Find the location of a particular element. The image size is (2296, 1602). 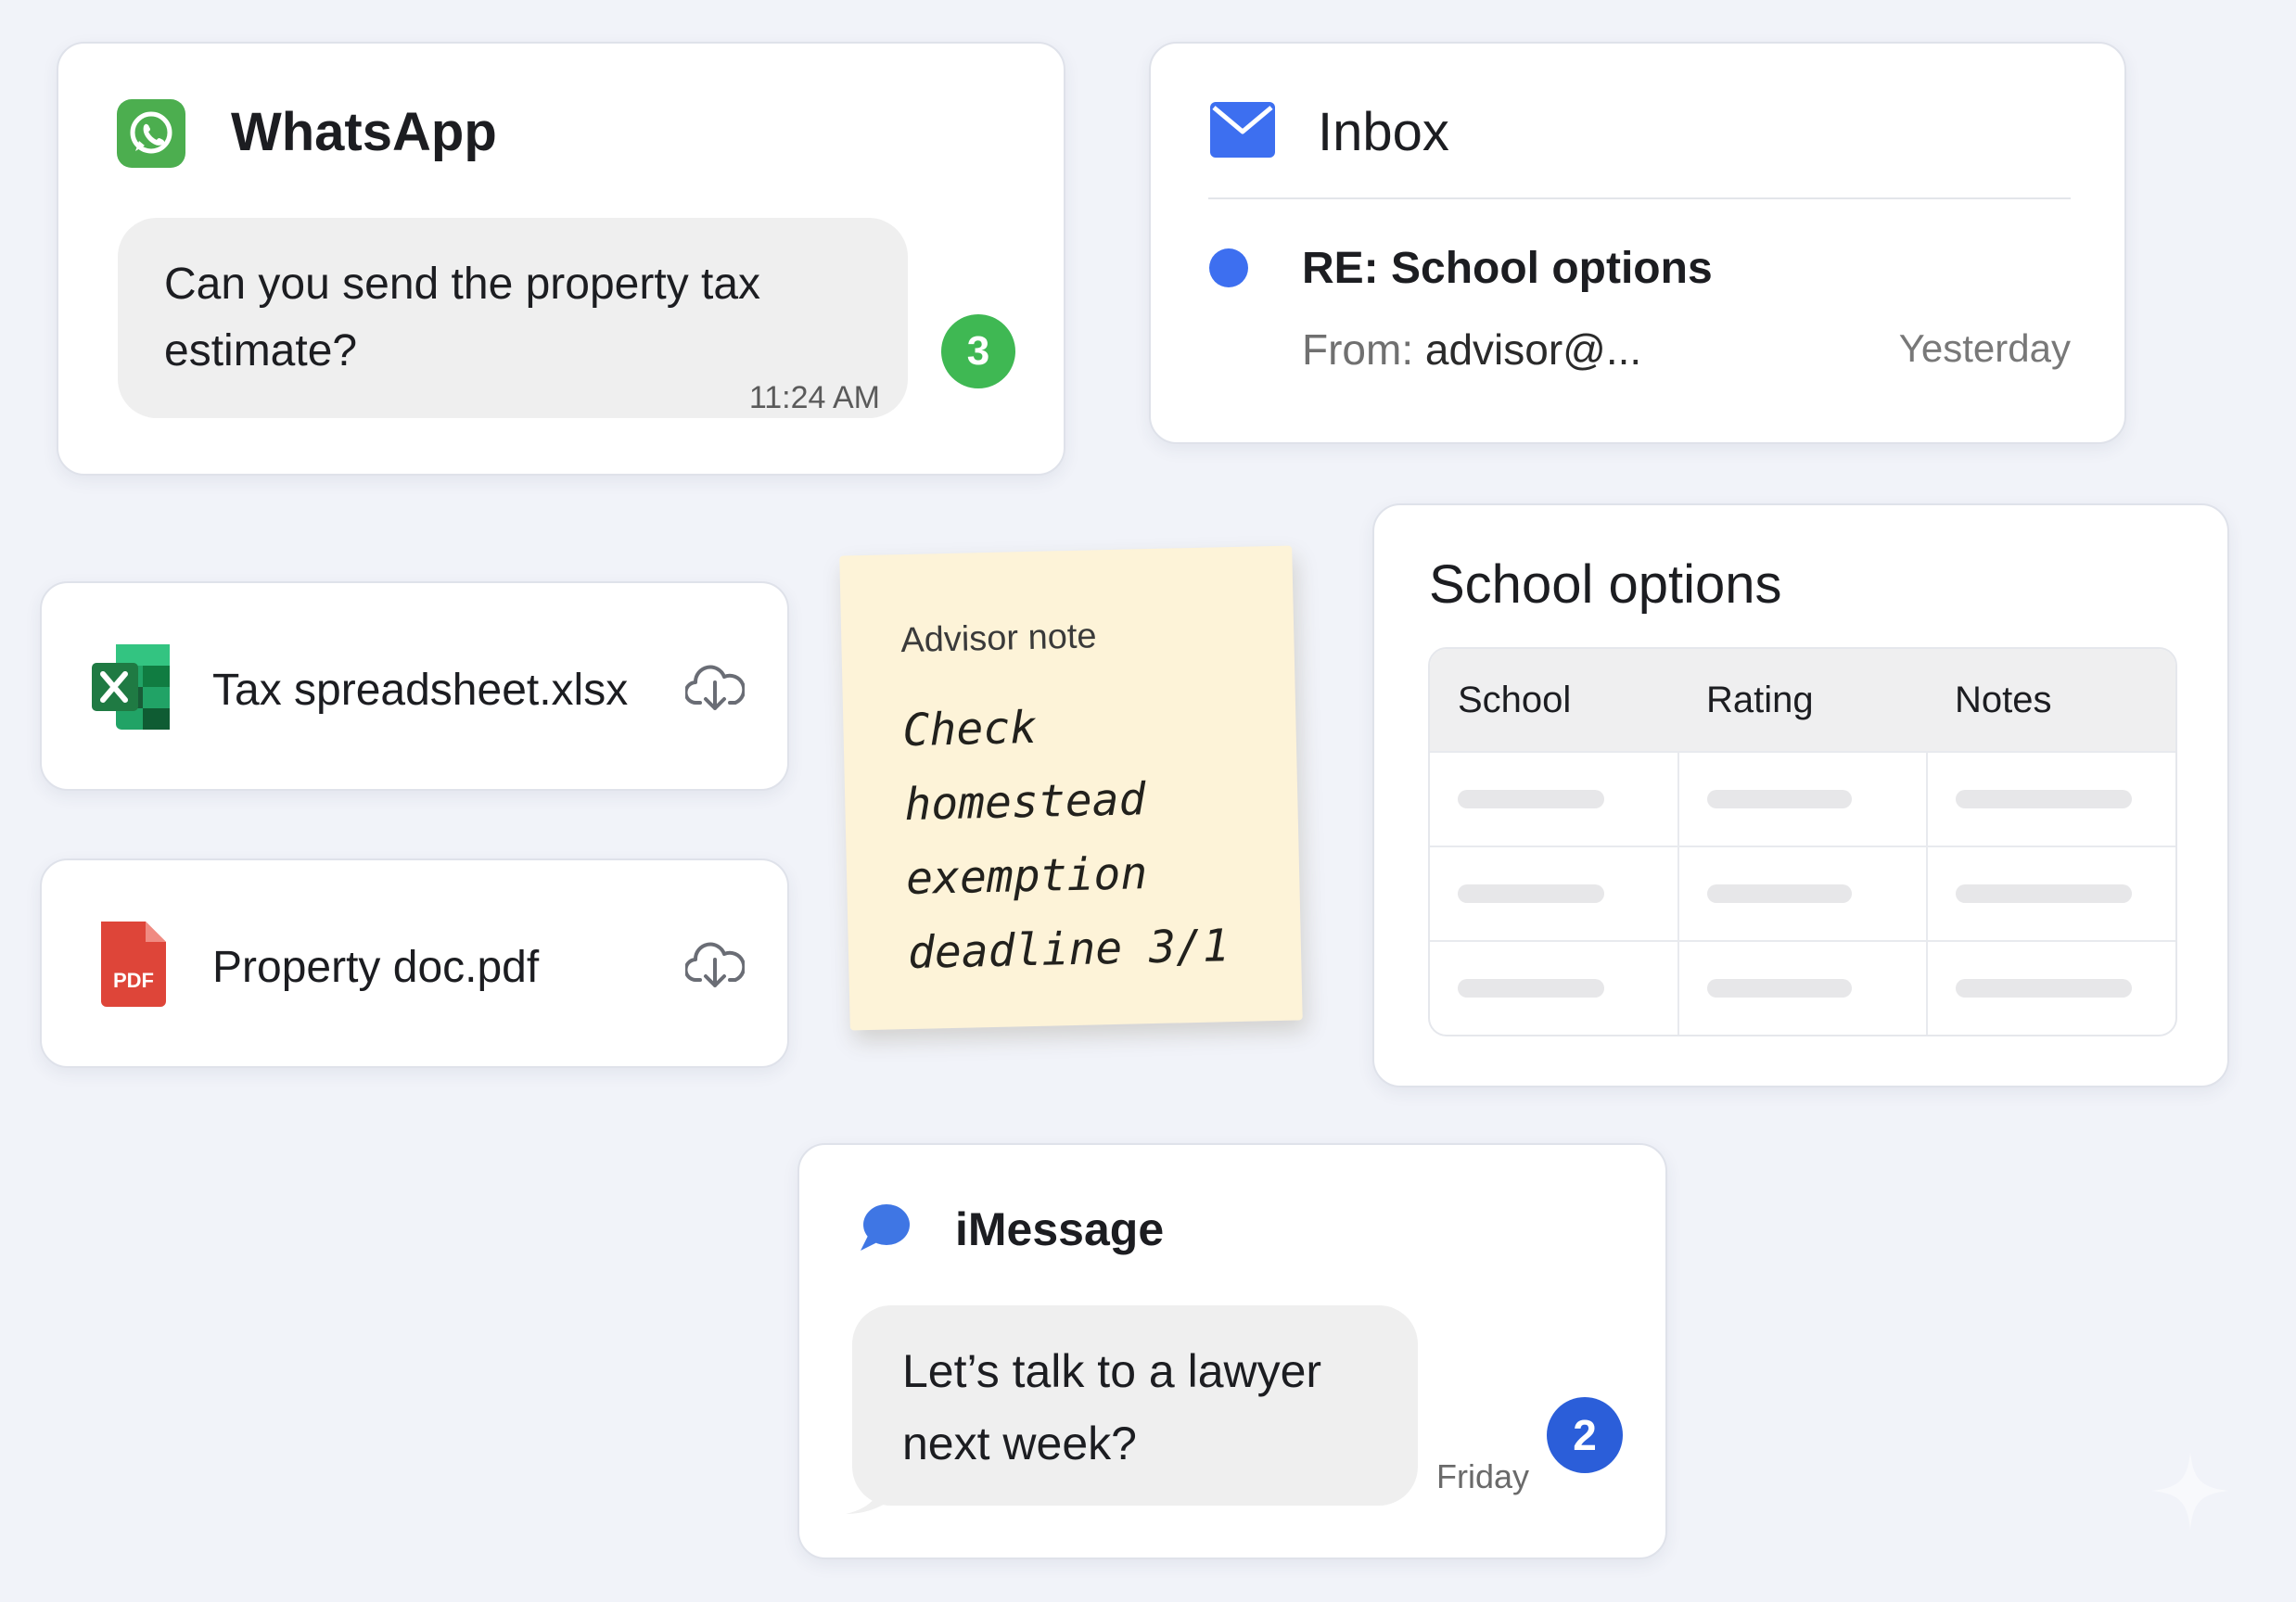

message-text: Let’s talk to a lawyer next week? is located at coordinates (1112, 1407).